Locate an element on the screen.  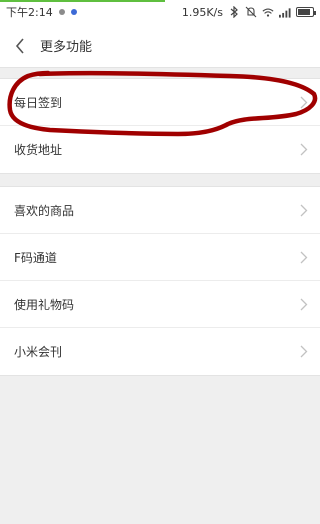
notification-dot-icon is located at coordinates (61, 12).